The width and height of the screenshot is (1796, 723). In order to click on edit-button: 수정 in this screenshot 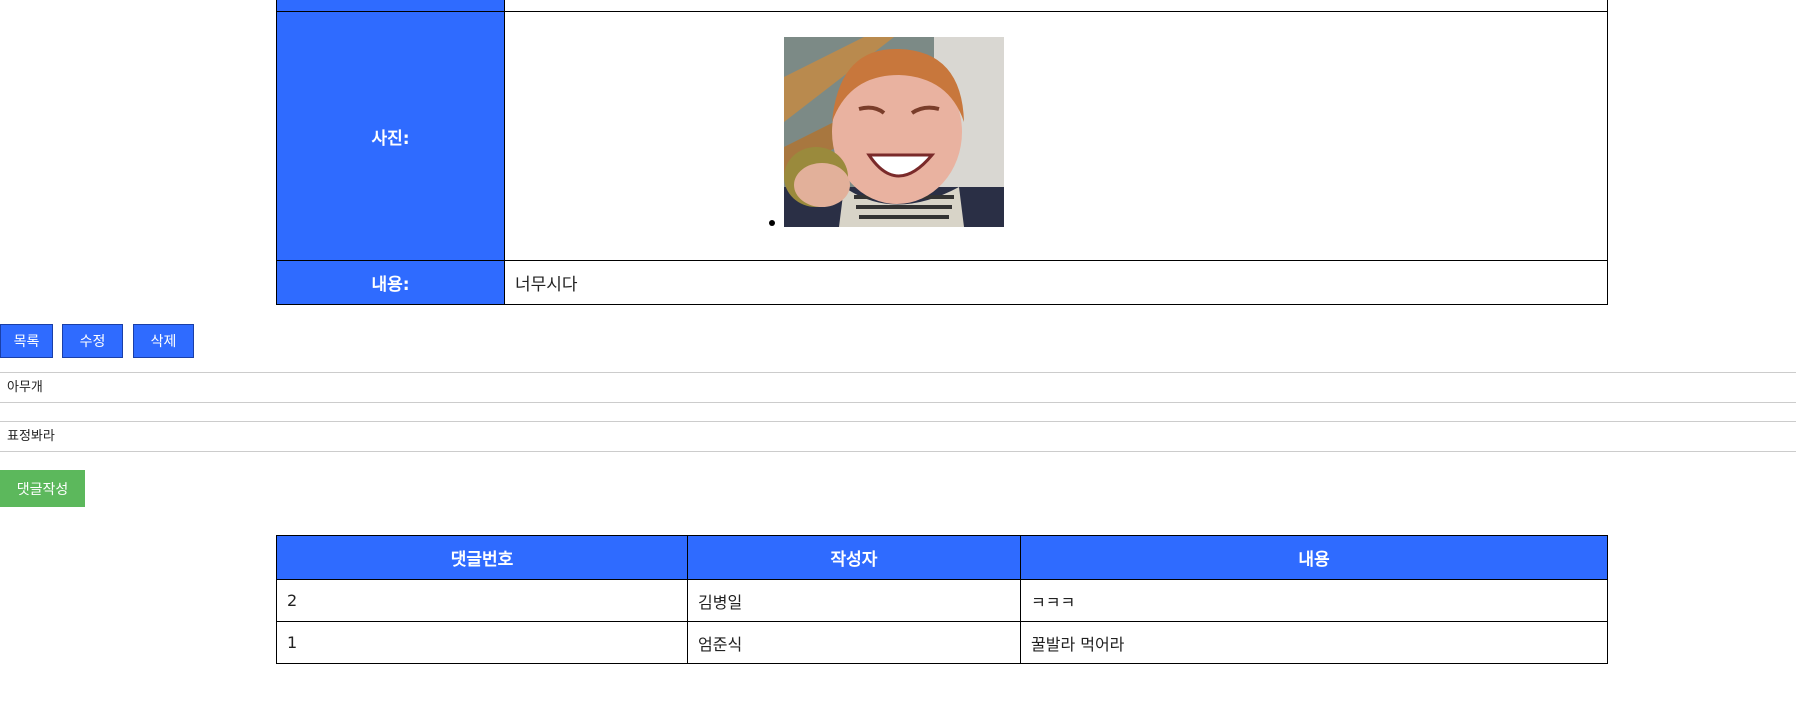, I will do `click(92, 341)`.